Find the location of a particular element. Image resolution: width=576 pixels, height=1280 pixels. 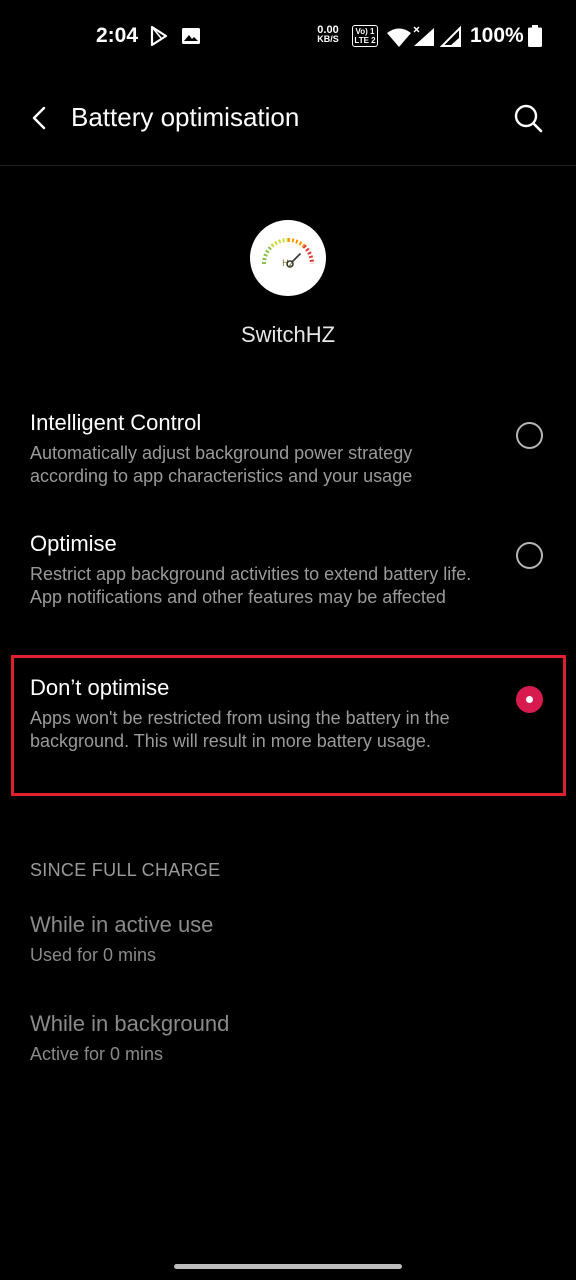

app-bar: Battery optimisation is located at coordinates (288, 120).